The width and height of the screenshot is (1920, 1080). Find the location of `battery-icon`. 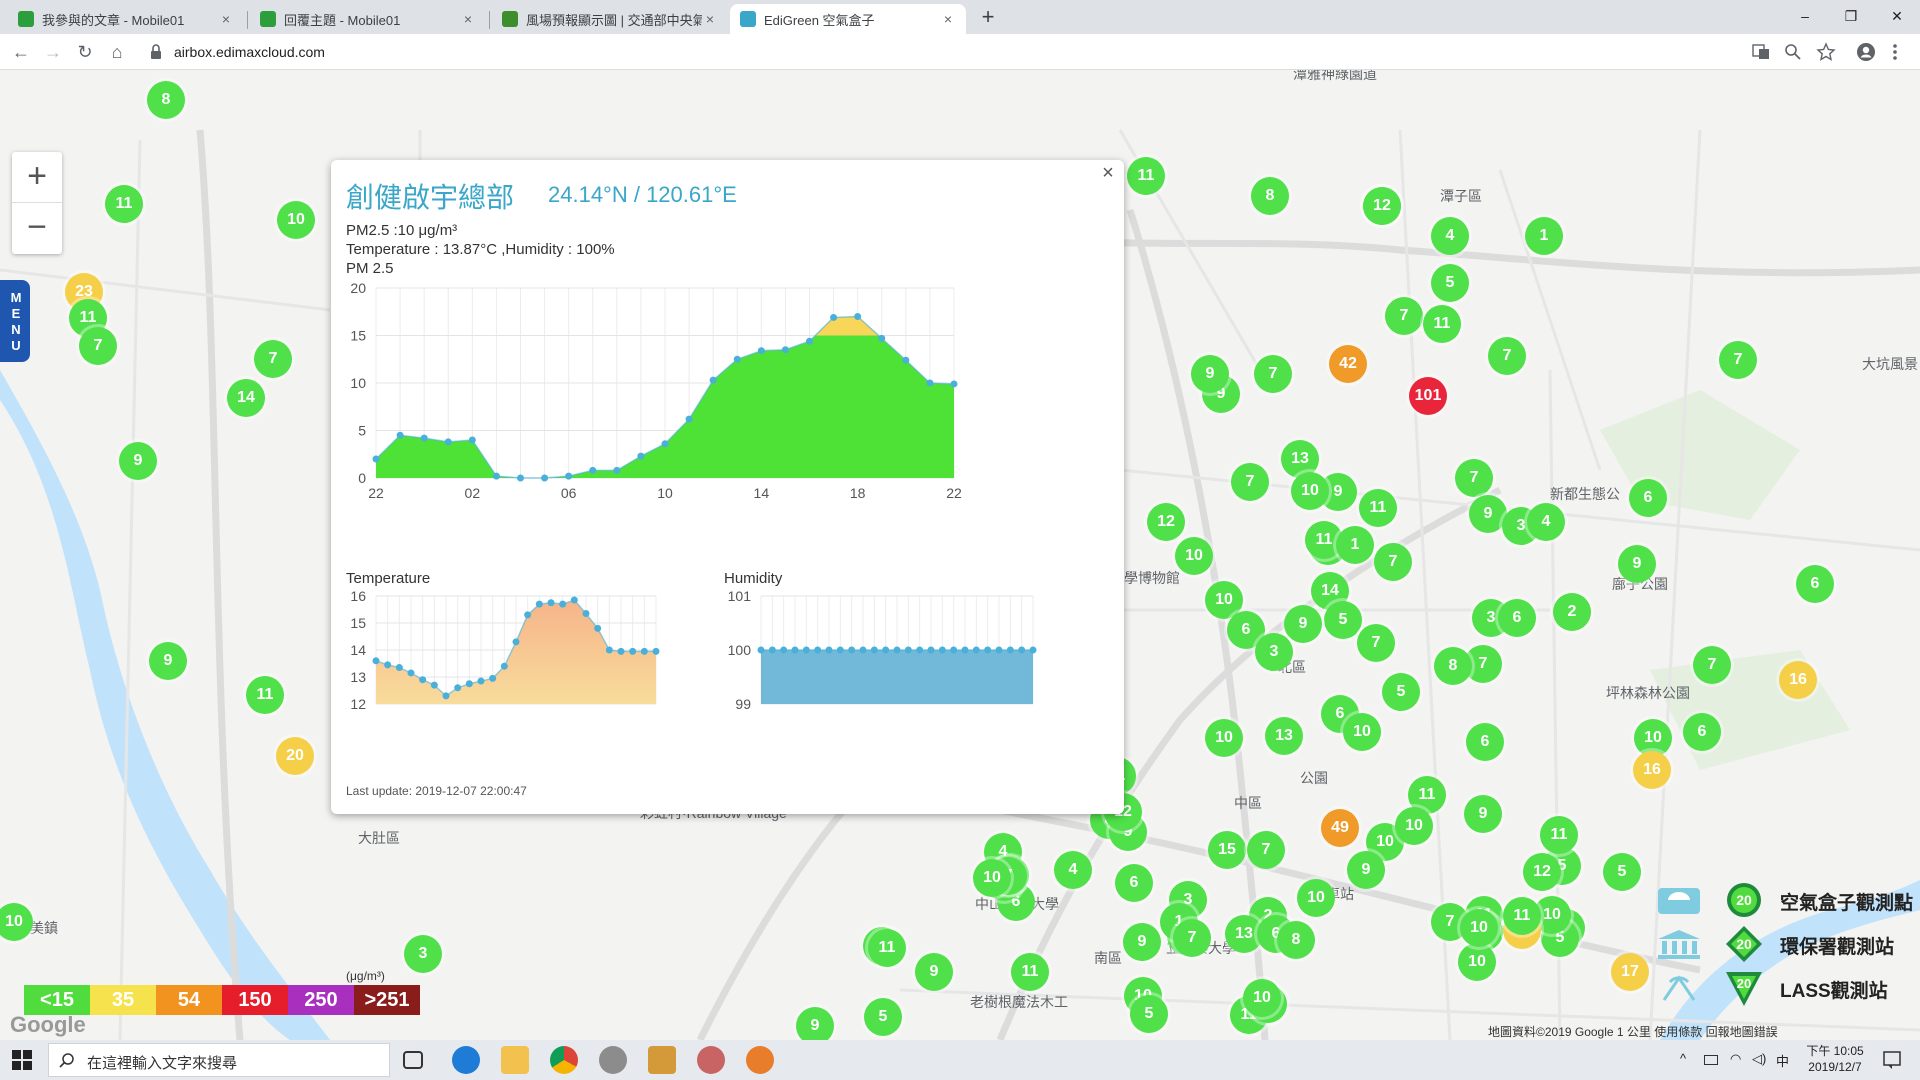

battery-icon is located at coordinates (1711, 1060).